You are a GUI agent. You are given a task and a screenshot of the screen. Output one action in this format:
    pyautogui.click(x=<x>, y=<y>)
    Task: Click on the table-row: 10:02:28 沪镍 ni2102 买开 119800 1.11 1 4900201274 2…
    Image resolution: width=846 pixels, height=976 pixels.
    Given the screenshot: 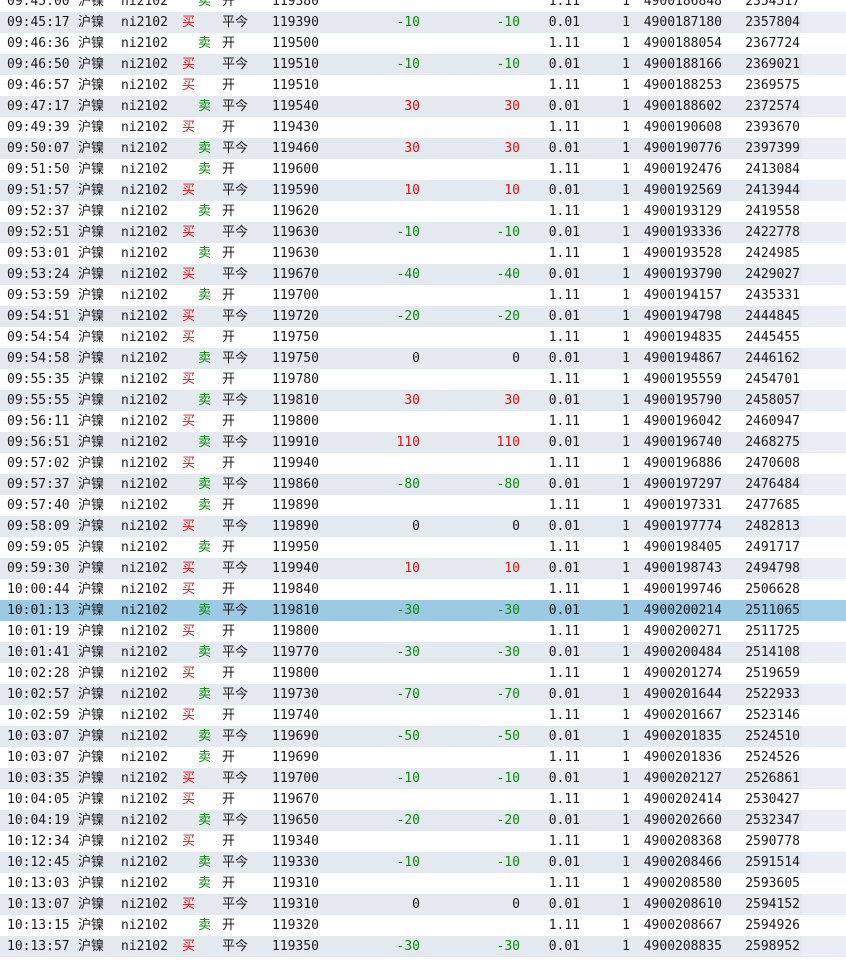 What is the action you would take?
    pyautogui.click(x=423, y=673)
    